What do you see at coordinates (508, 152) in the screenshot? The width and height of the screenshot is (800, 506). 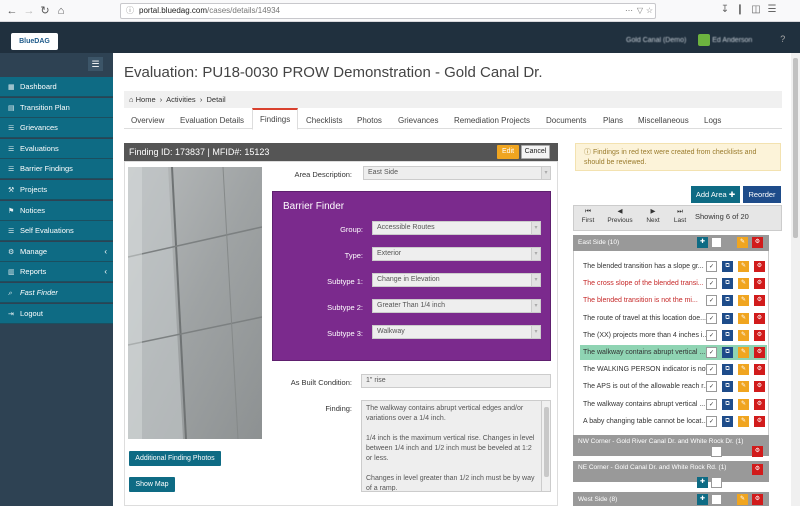 I see `edit-button: Edit` at bounding box center [508, 152].